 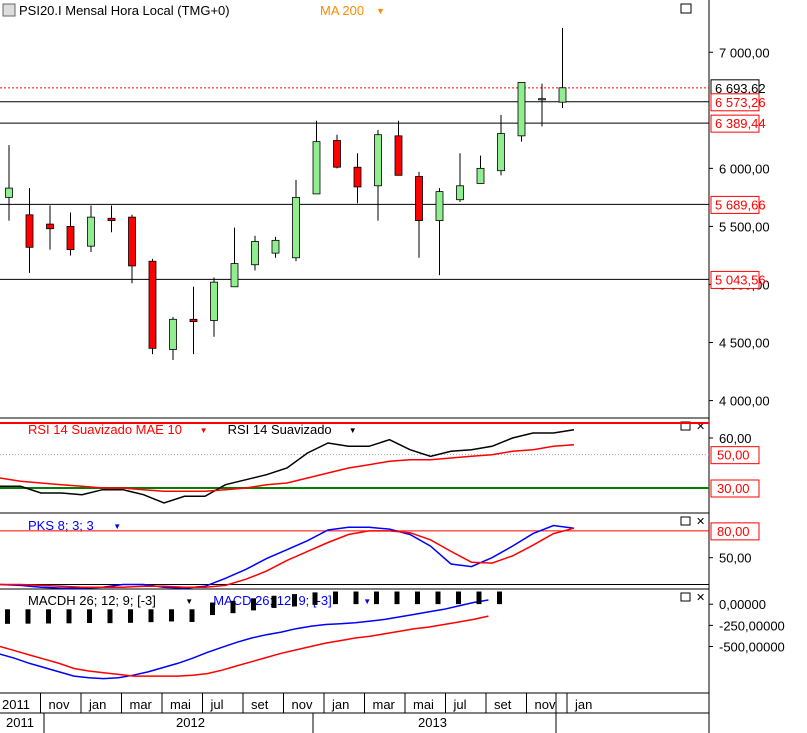 What do you see at coordinates (735, 438) in the screenshot?
I see `y-tick-label: 60,00` at bounding box center [735, 438].